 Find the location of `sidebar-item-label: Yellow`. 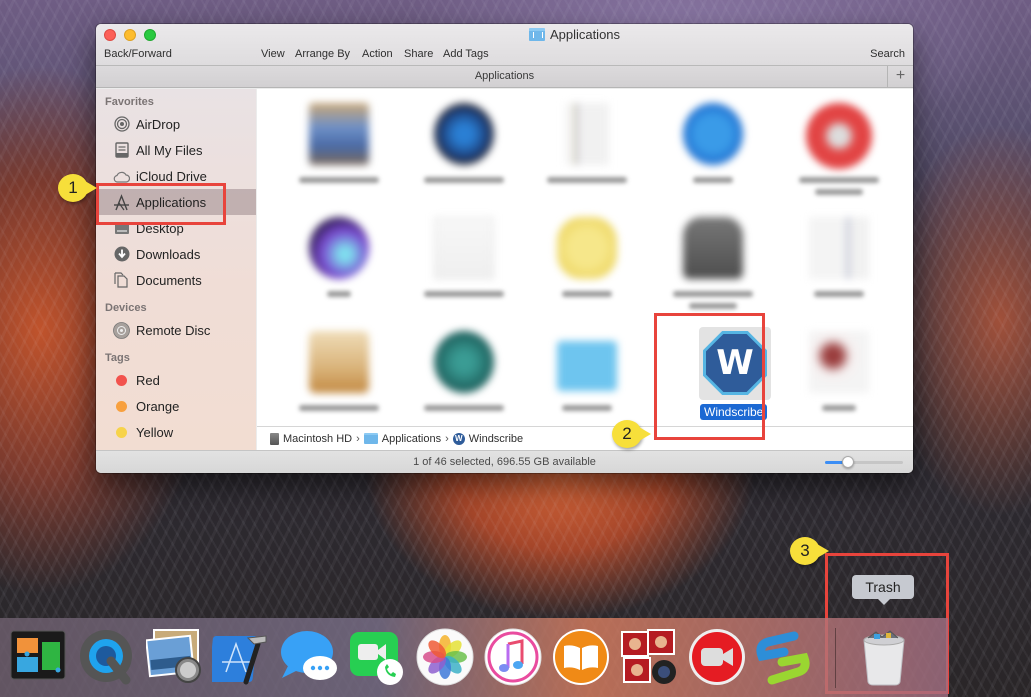

sidebar-item-label: Yellow is located at coordinates (155, 432).